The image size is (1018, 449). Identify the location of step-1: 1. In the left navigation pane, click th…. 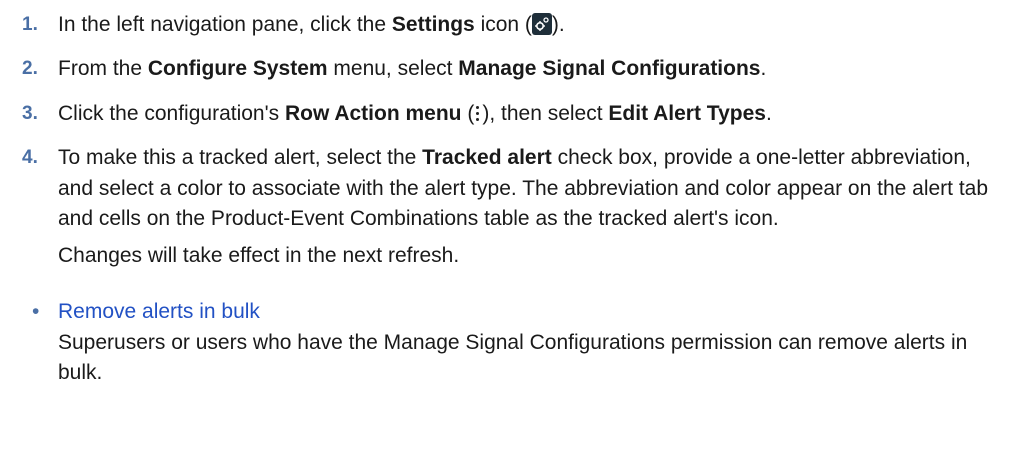
(510, 25).